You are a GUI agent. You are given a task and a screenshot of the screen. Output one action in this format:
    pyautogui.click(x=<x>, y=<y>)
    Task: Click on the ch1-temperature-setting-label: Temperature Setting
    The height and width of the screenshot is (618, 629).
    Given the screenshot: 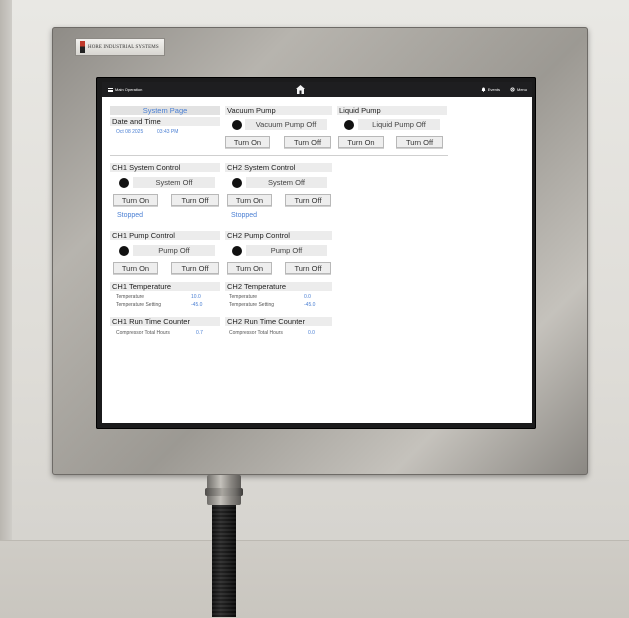 What is the action you would take?
    pyautogui.click(x=139, y=305)
    